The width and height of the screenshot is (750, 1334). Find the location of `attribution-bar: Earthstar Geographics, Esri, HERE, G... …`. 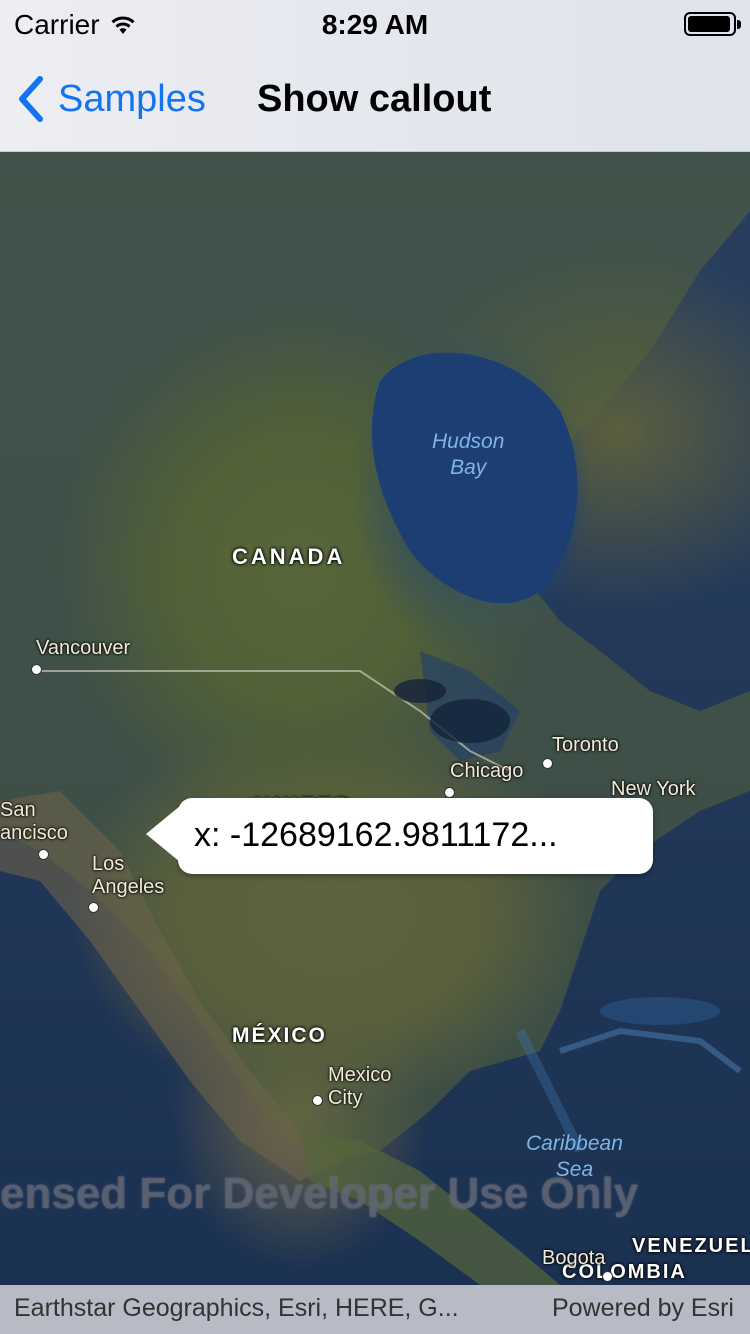

attribution-bar: Earthstar Geographics, Esri, HERE, G... … is located at coordinates (375, 1309).